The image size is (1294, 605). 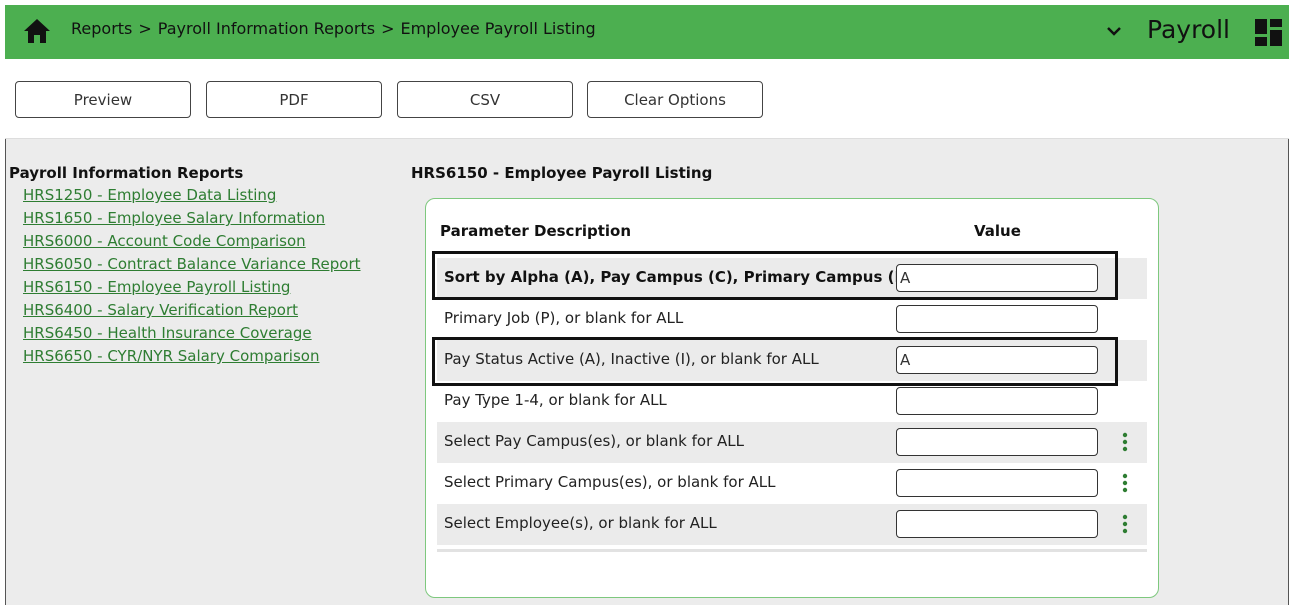 What do you see at coordinates (580, 523) in the screenshot?
I see `parameter-label: Select Employee(s), or blank for ALL` at bounding box center [580, 523].